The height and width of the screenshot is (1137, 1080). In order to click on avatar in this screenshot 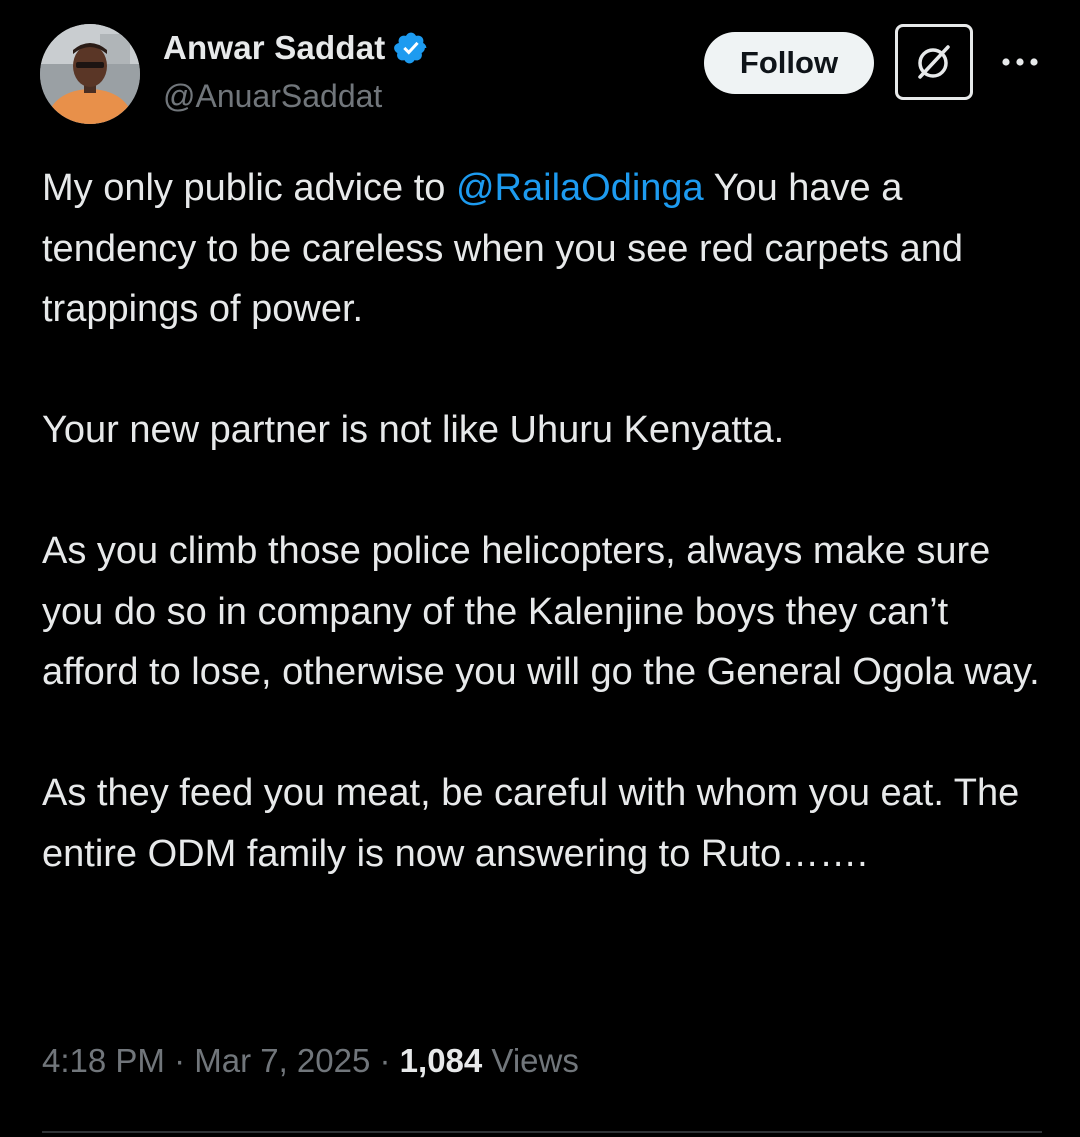, I will do `click(90, 74)`.